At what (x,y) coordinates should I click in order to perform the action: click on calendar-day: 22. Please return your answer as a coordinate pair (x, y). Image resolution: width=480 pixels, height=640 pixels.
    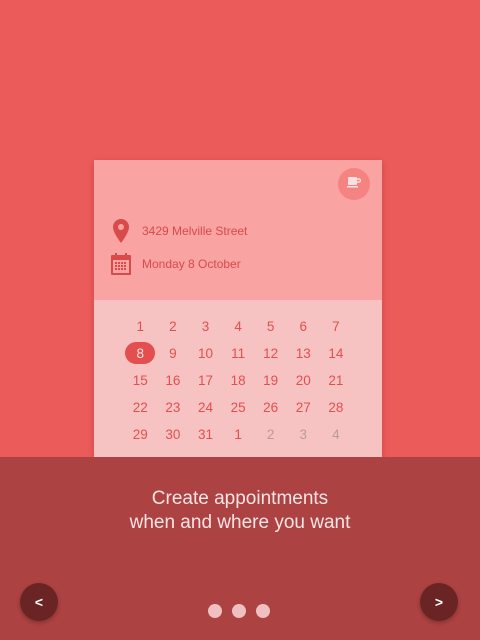
    Looking at the image, I should click on (140, 407).